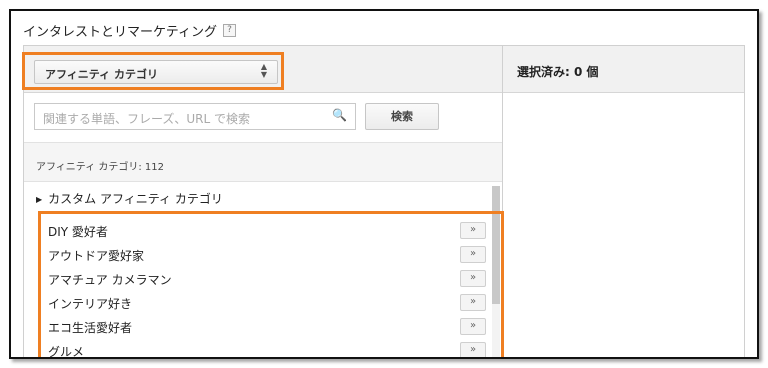 The width and height of the screenshot is (768, 368). Describe the element at coordinates (263, 162) in the screenshot. I see `category-count-row: アフィニティ カテゴリ: 112` at that location.